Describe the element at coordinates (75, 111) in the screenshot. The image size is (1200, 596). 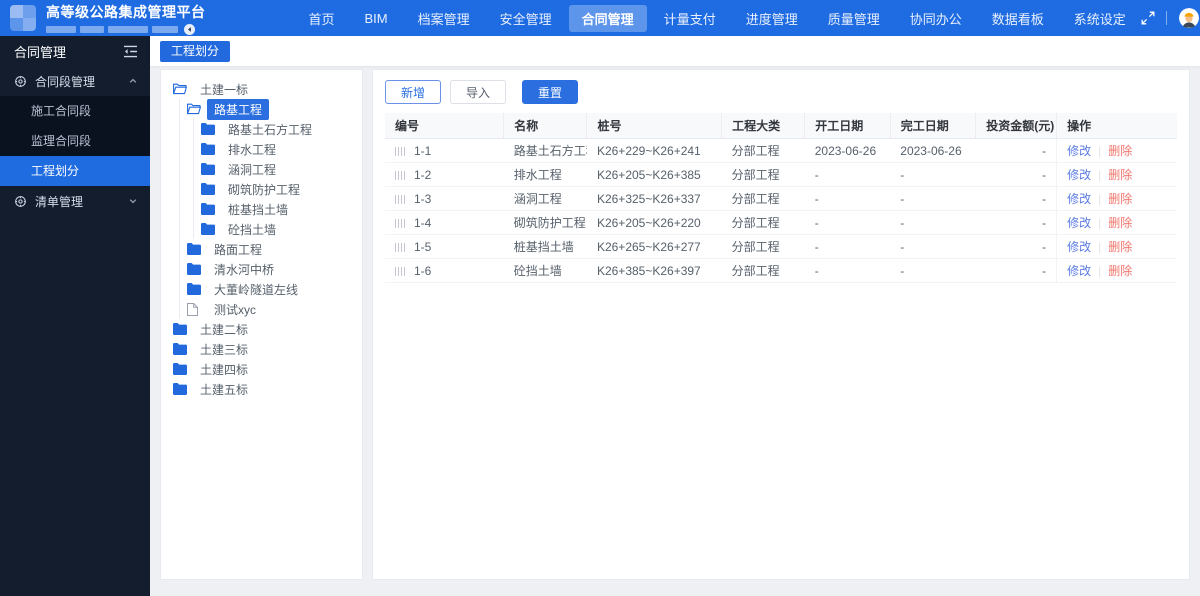
I see `sidebar-item: 施工合同段` at that location.